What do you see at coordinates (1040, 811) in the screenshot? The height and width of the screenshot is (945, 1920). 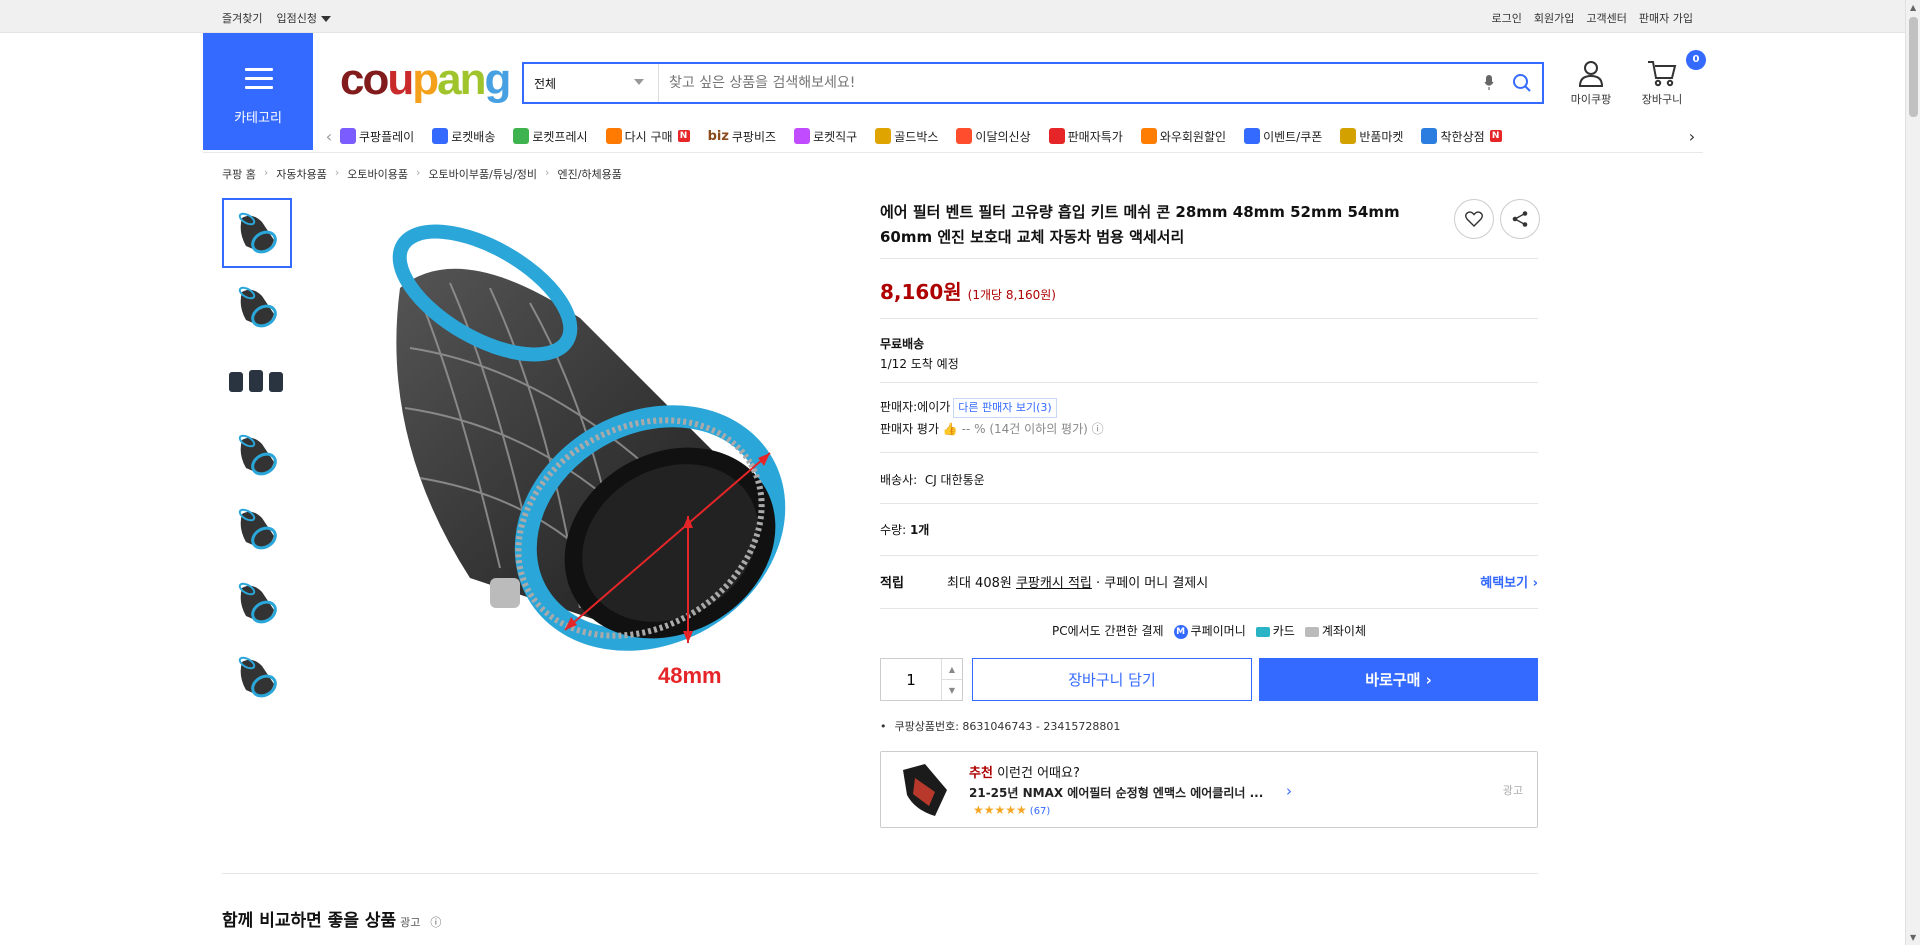 I see `review-count: (67)` at bounding box center [1040, 811].